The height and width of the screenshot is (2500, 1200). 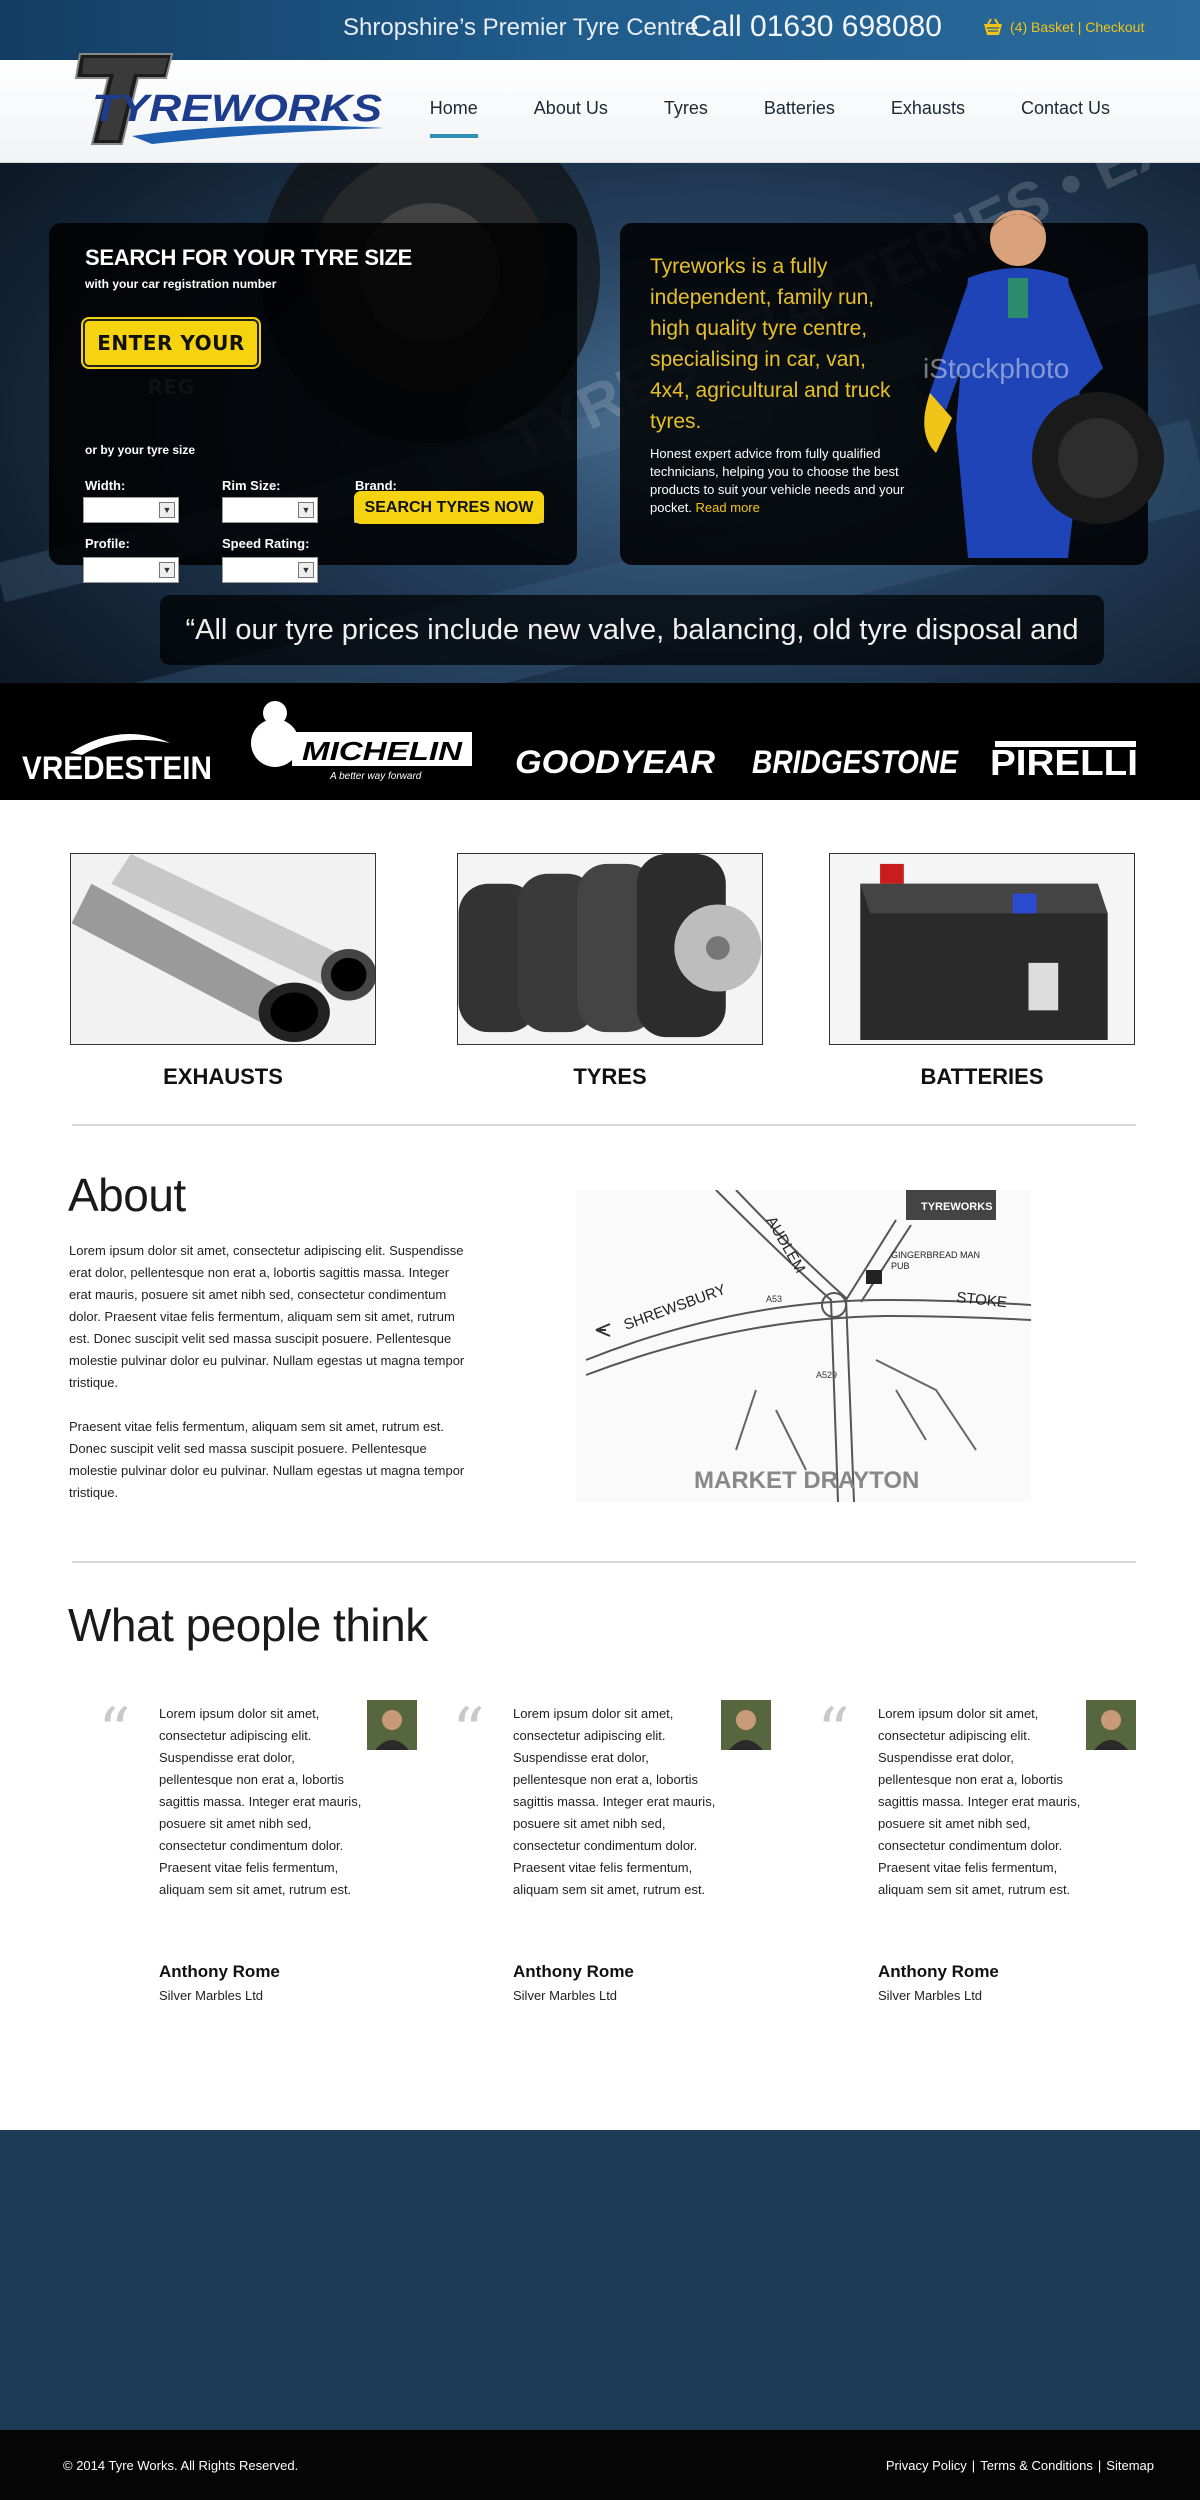 What do you see at coordinates (521, 27) in the screenshot?
I see `site-tagline: Shropshire’s Premier Tyre Centre` at bounding box center [521, 27].